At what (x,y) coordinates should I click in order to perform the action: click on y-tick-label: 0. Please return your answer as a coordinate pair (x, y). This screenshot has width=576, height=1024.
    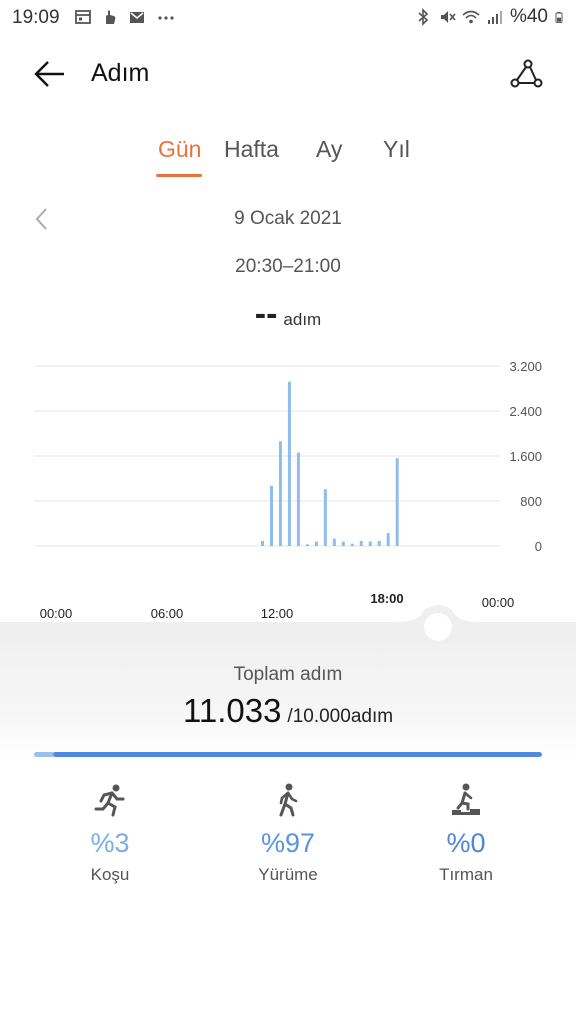
    Looking at the image, I should click on (538, 546).